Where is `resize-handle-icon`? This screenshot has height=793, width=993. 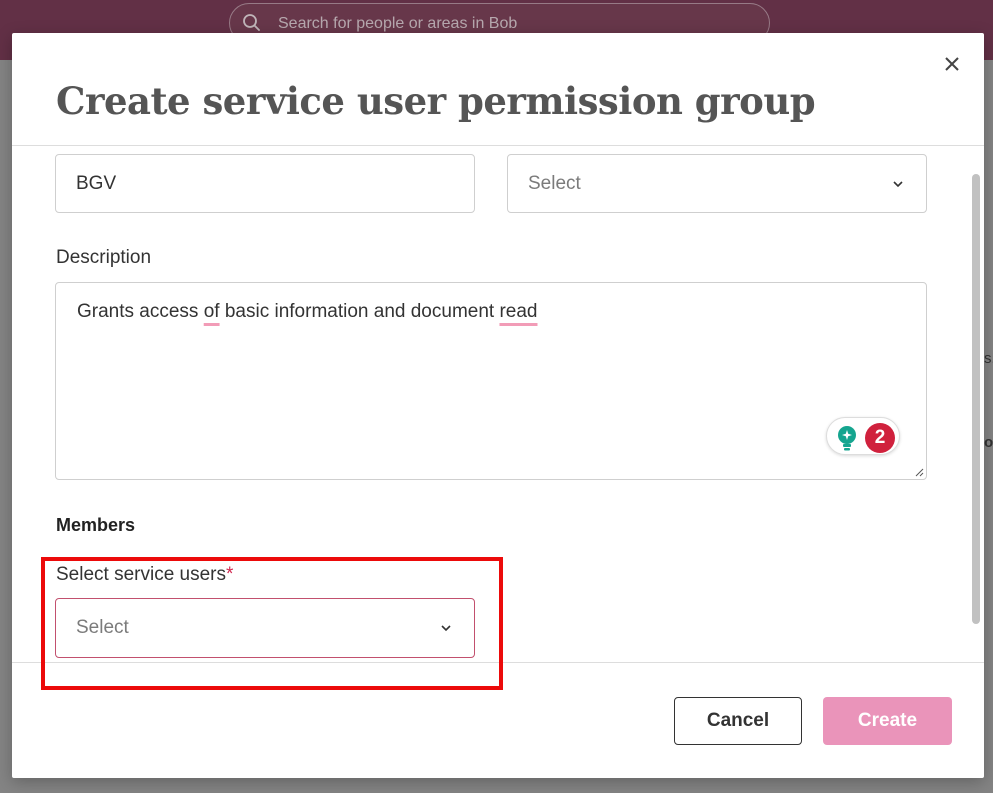 resize-handle-icon is located at coordinates (919, 472).